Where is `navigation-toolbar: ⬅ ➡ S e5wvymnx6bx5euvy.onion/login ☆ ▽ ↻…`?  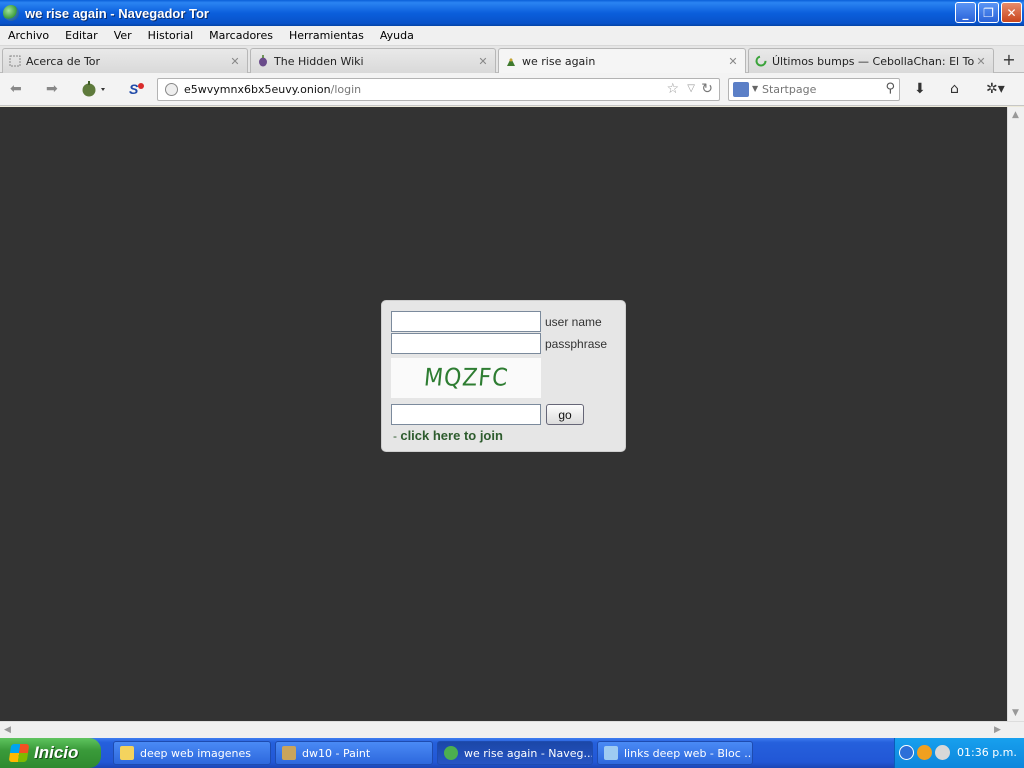
navigation-toolbar: ⬅ ➡ S e5wvymnx6bx5euvy.onion/login ☆ ▽ ↻… is located at coordinates (512, 89).